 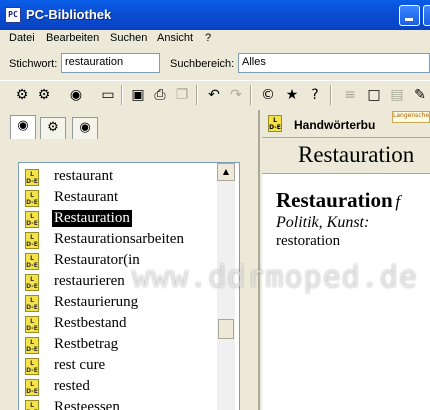 What do you see at coordinates (226, 172) in the screenshot?
I see `scroll-up-icon: ▲` at bounding box center [226, 172].